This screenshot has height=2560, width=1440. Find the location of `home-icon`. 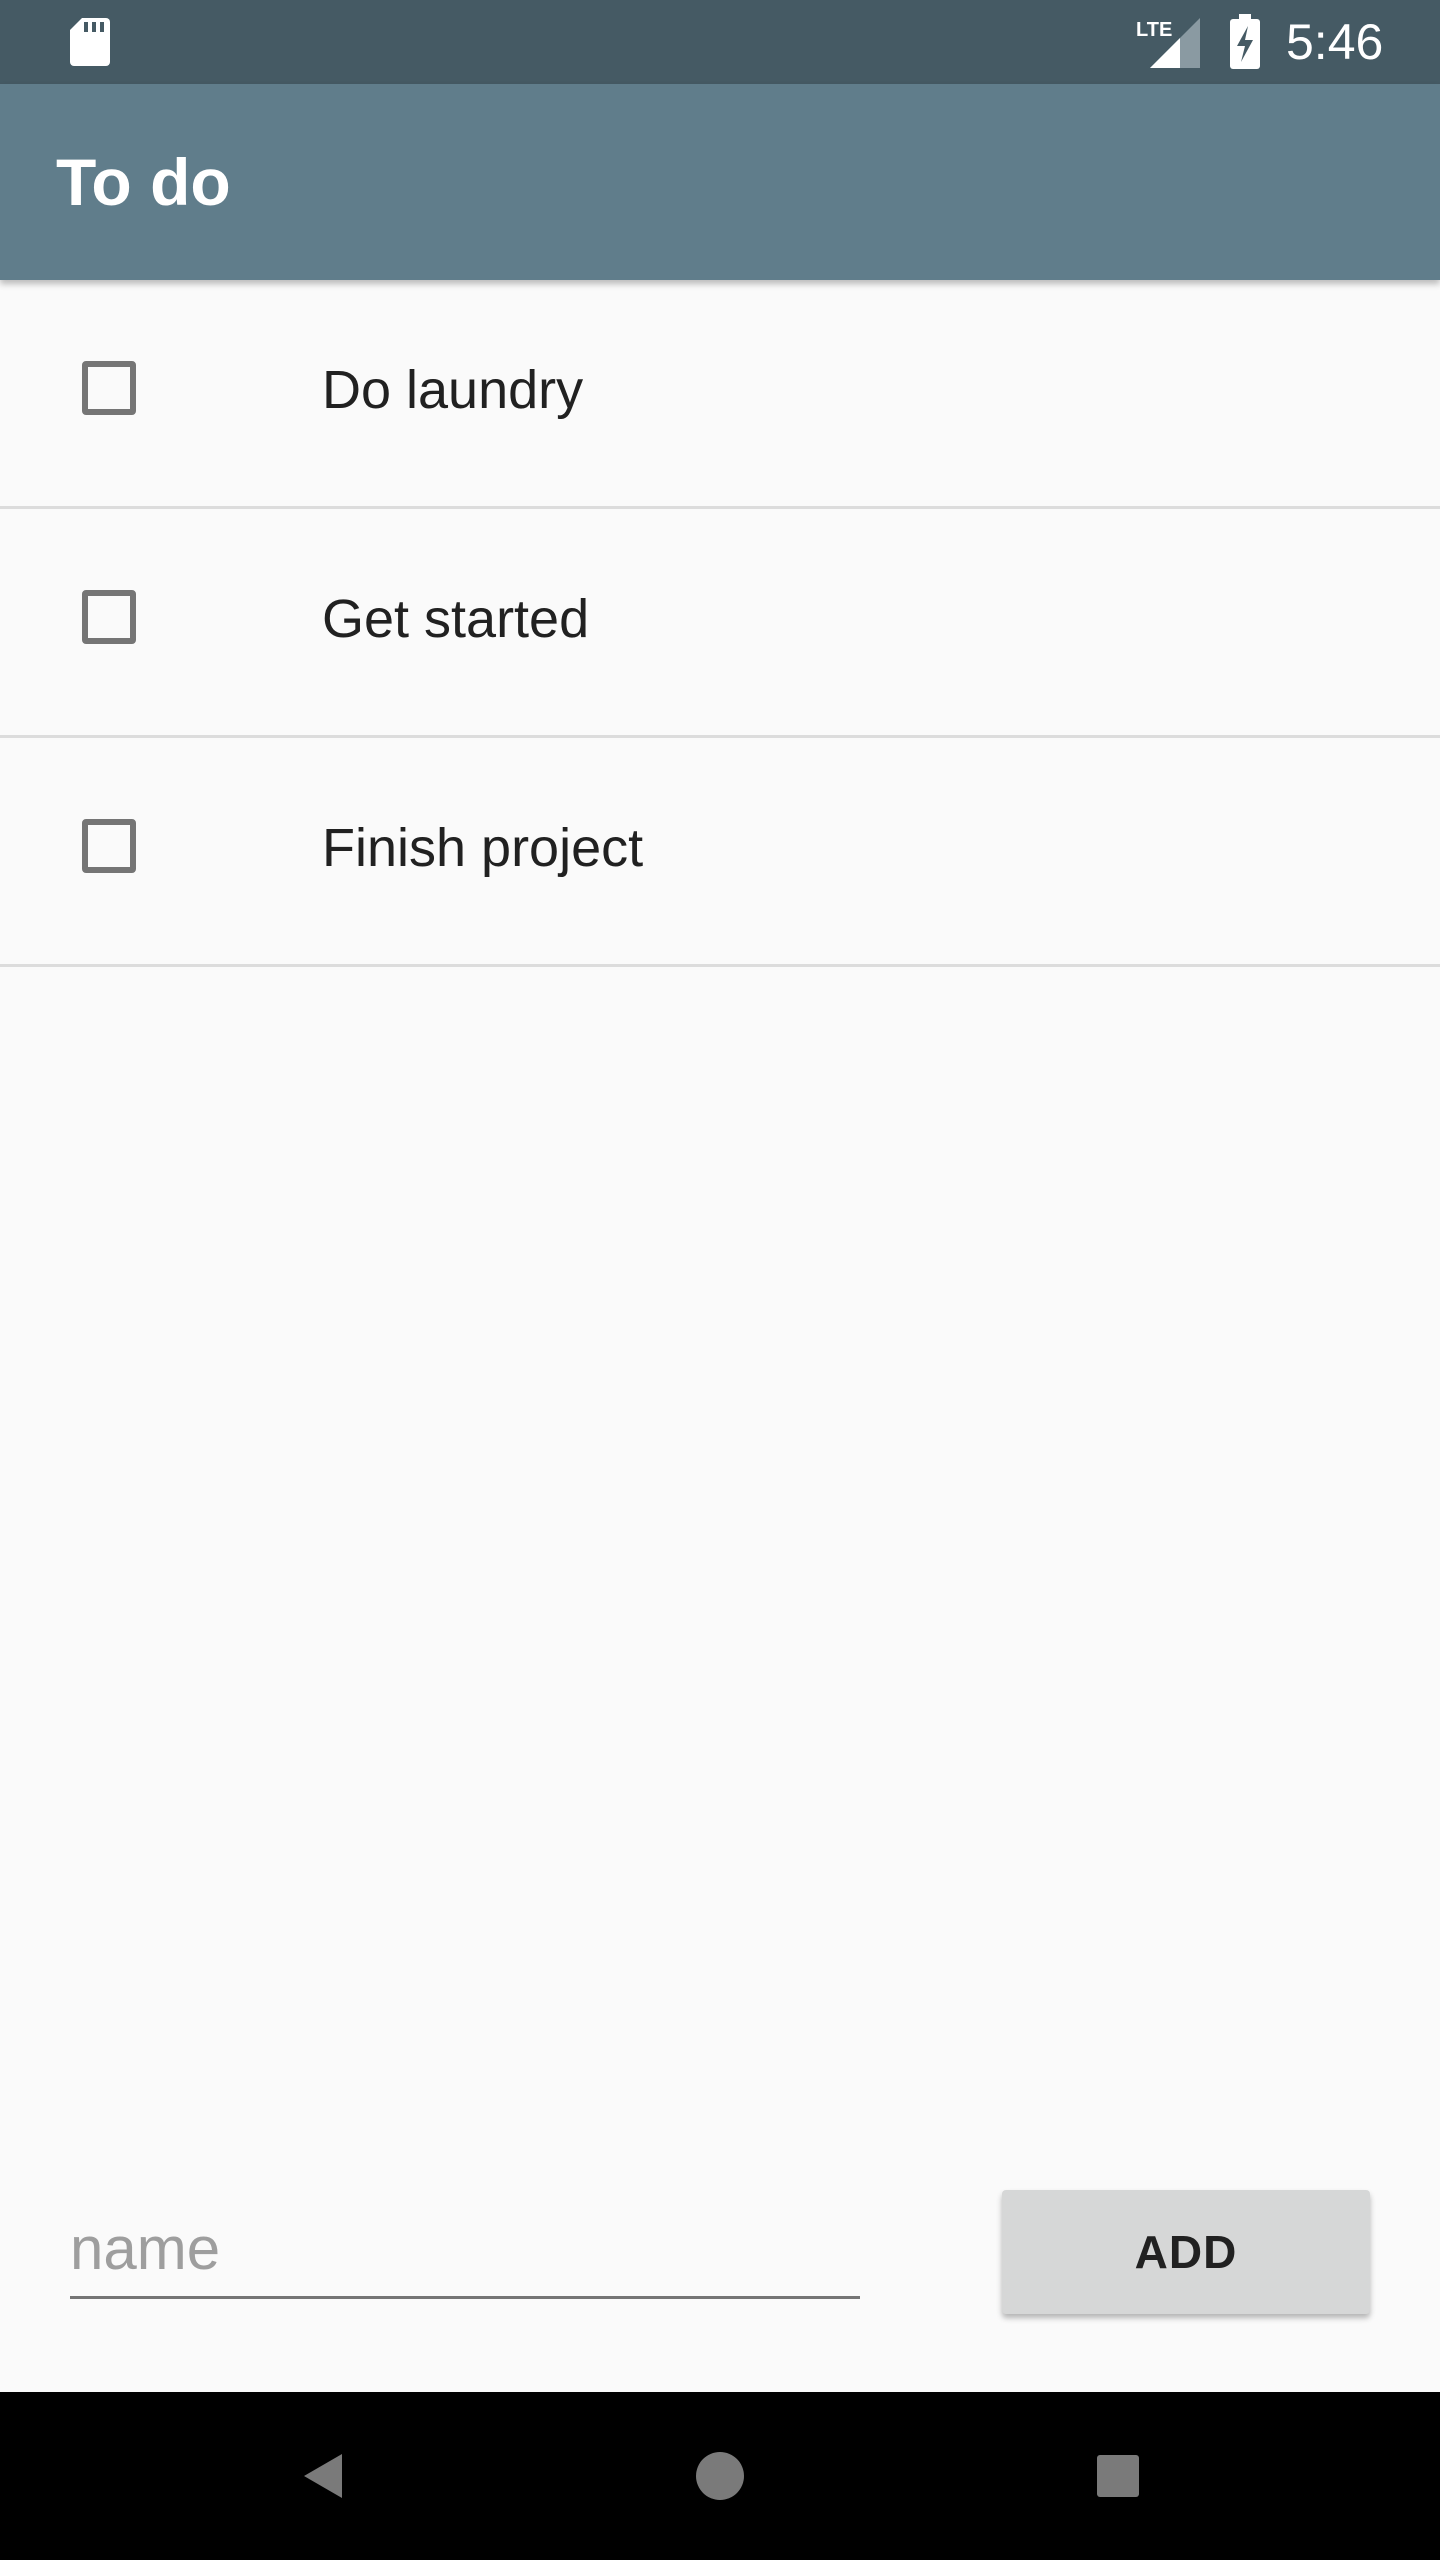

home-icon is located at coordinates (720, 2476).